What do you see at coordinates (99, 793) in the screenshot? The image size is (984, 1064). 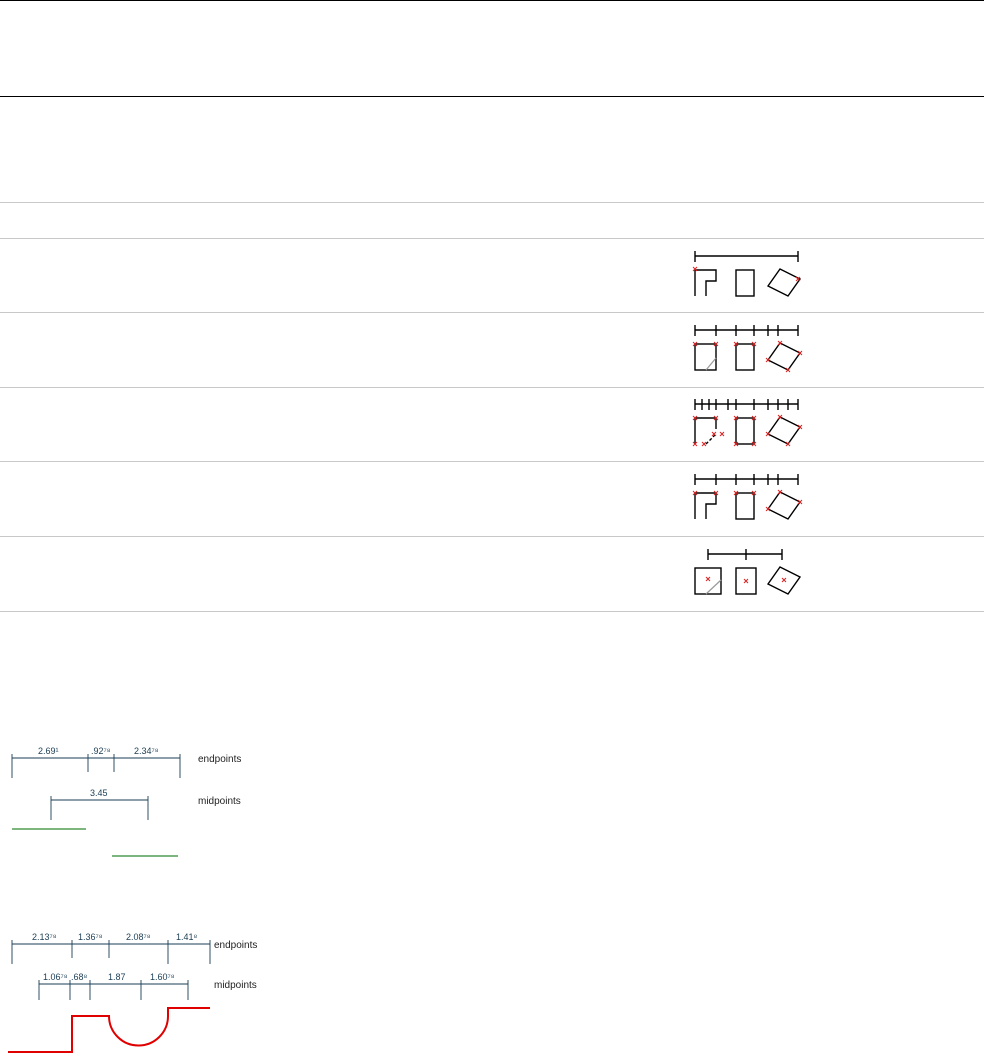 I see `mid-dim-label: 3.45` at bounding box center [99, 793].